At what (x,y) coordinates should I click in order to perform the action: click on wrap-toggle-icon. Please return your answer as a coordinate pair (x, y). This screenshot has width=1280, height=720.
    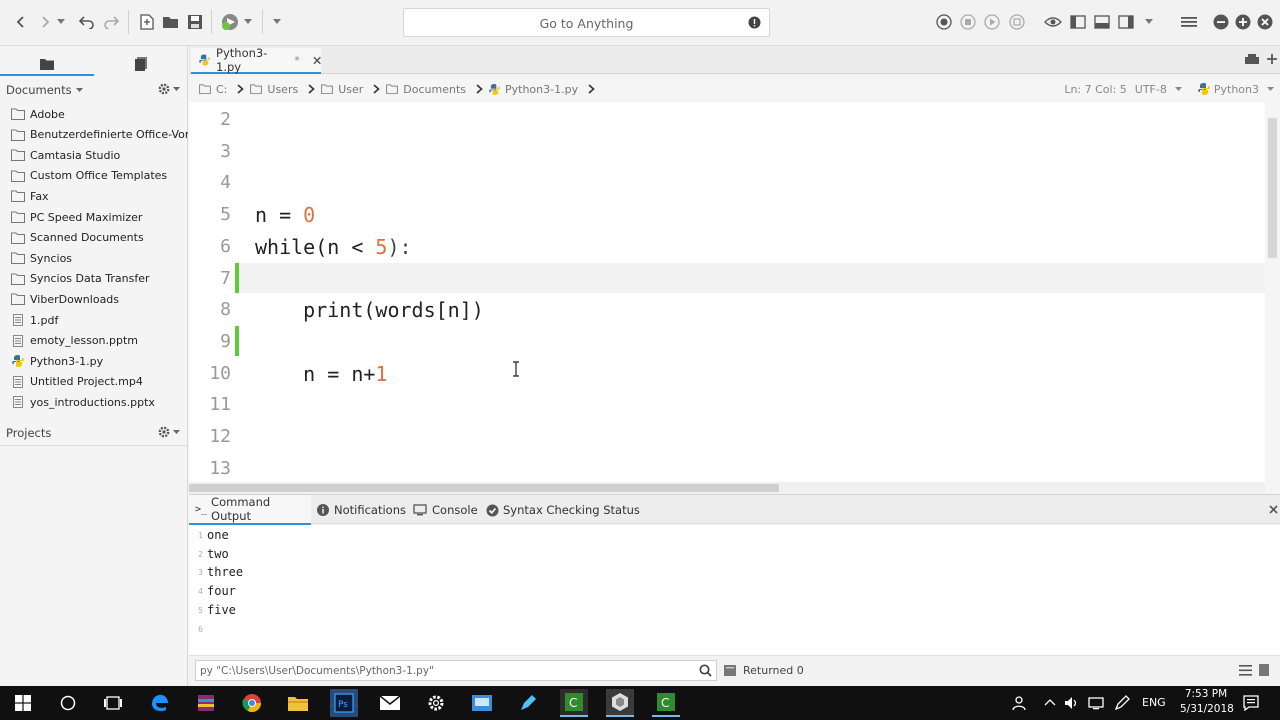
    Looking at the image, I should click on (1264, 670).